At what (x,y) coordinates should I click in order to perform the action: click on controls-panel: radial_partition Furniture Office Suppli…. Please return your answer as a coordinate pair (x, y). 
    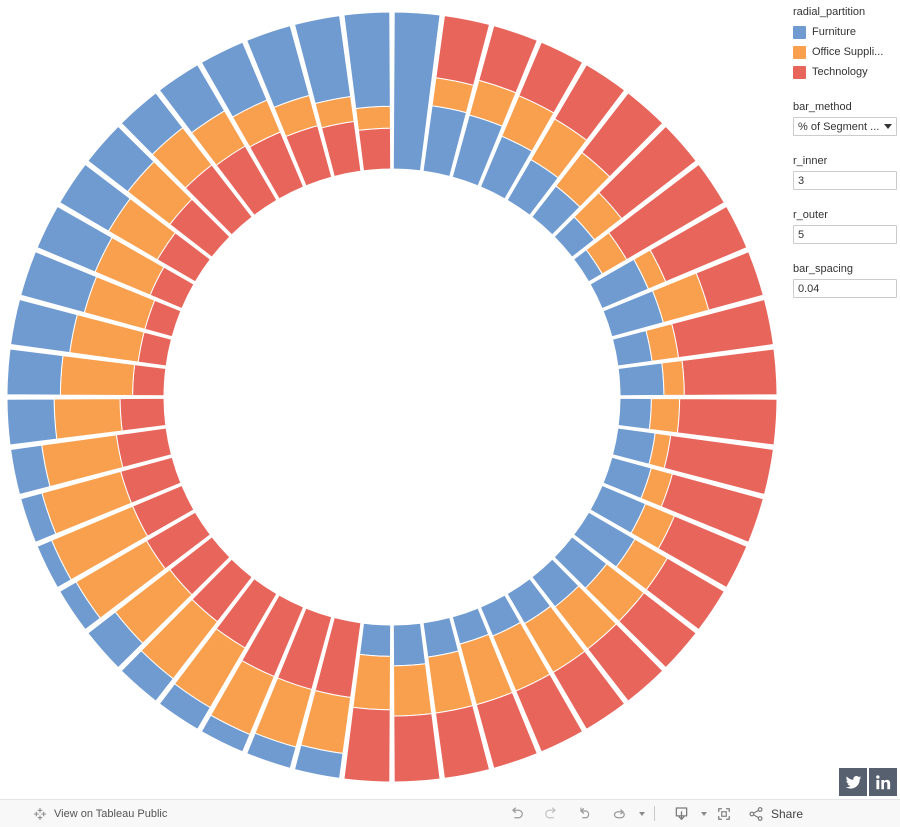
    Looking at the image, I should click on (842, 399).